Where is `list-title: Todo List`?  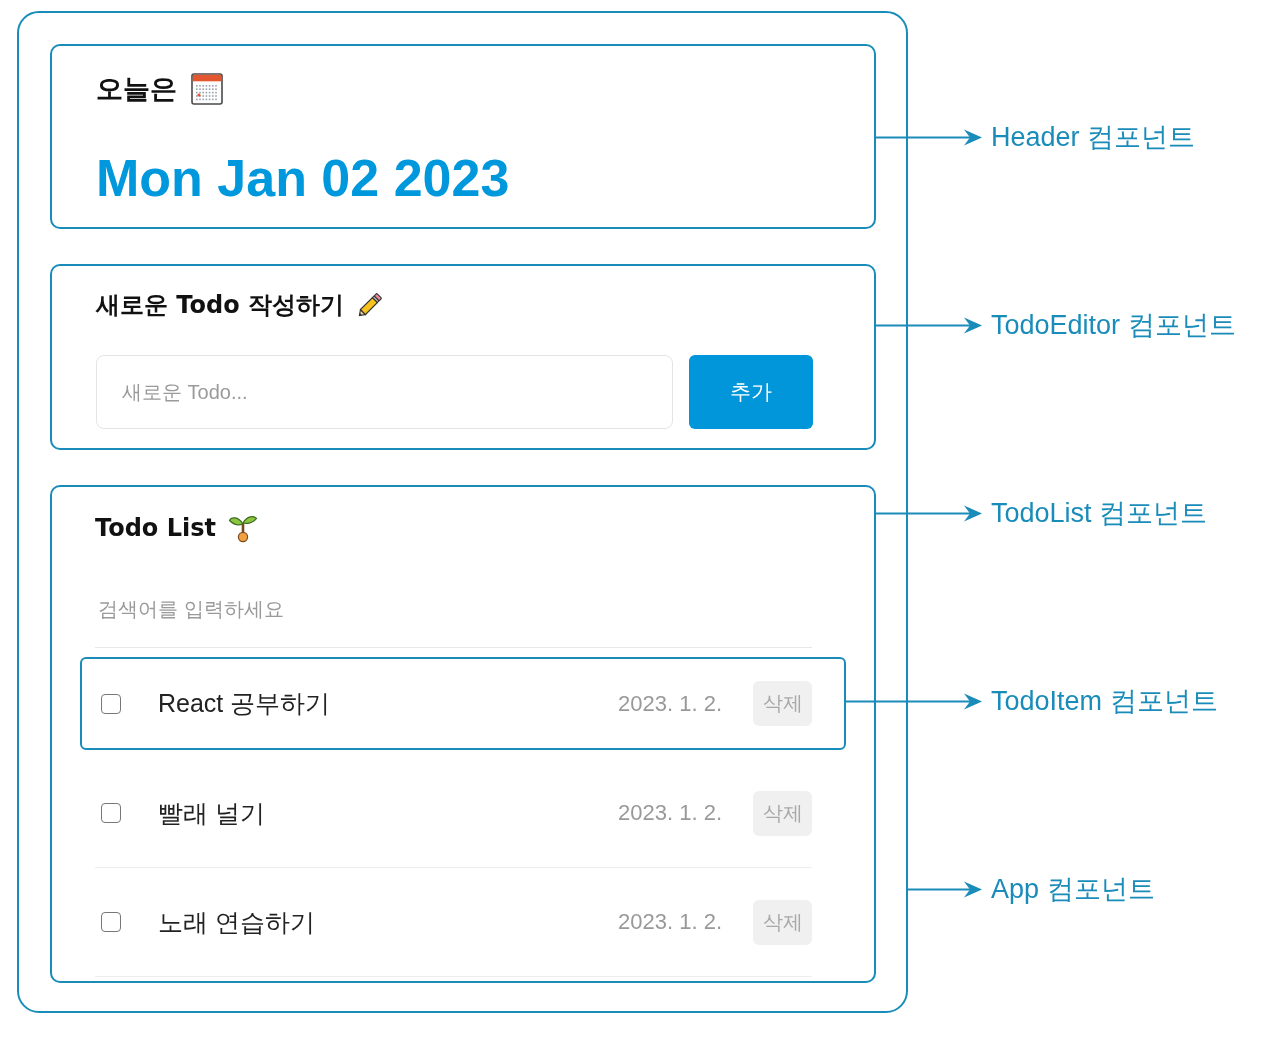
list-title: Todo List is located at coordinates (155, 528).